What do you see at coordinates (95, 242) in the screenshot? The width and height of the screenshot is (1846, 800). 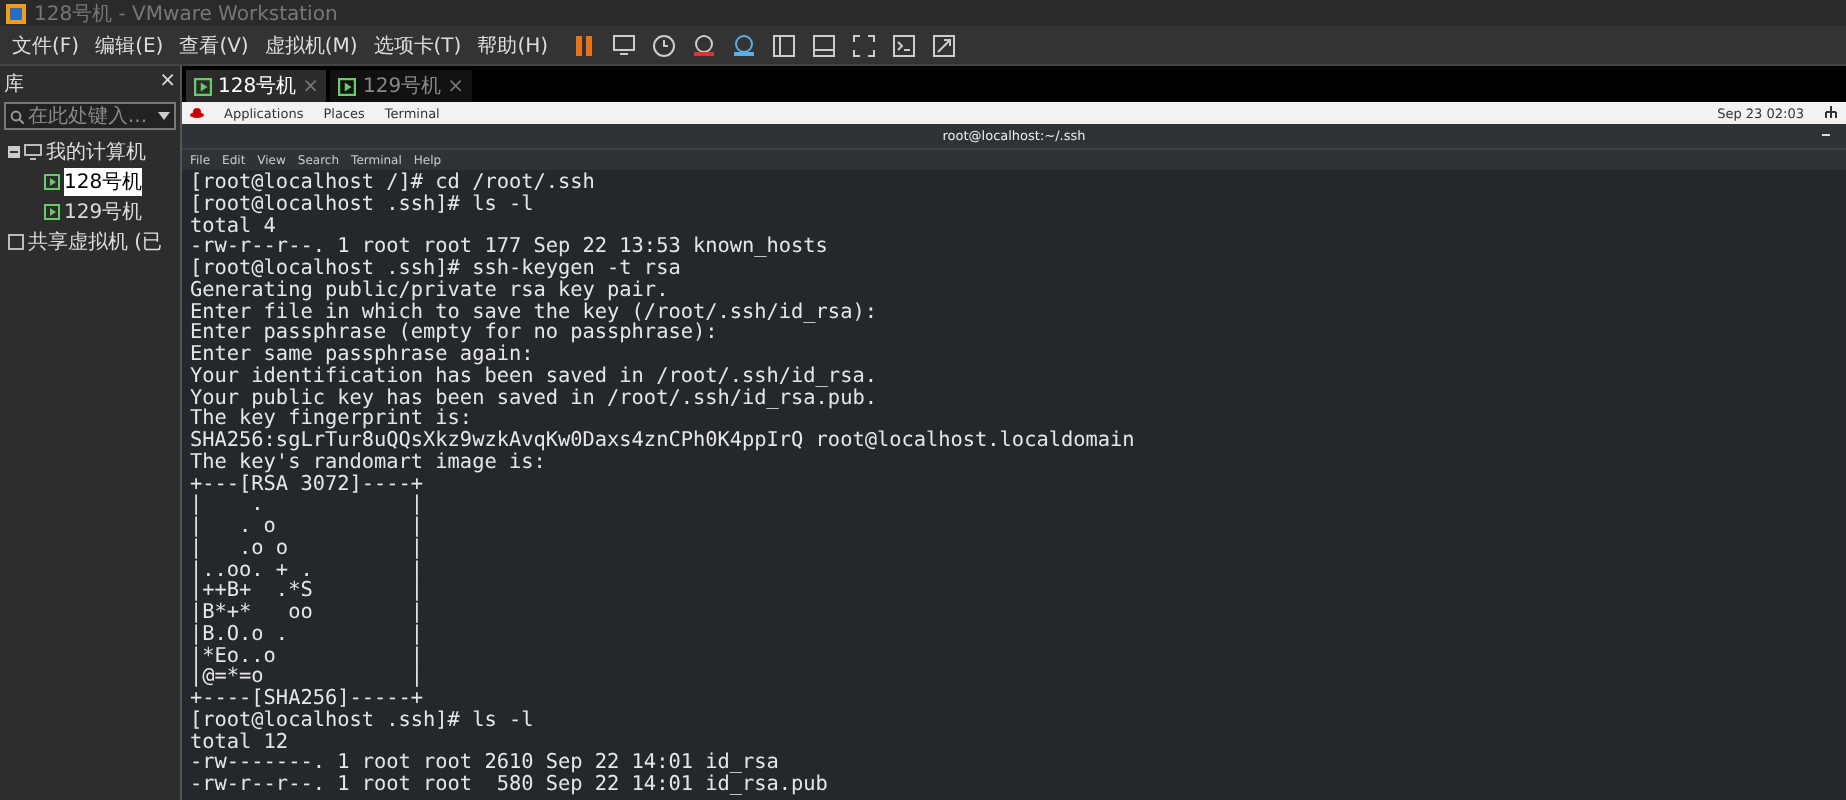 I see `tree-item: 共享虚拟机 (已` at bounding box center [95, 242].